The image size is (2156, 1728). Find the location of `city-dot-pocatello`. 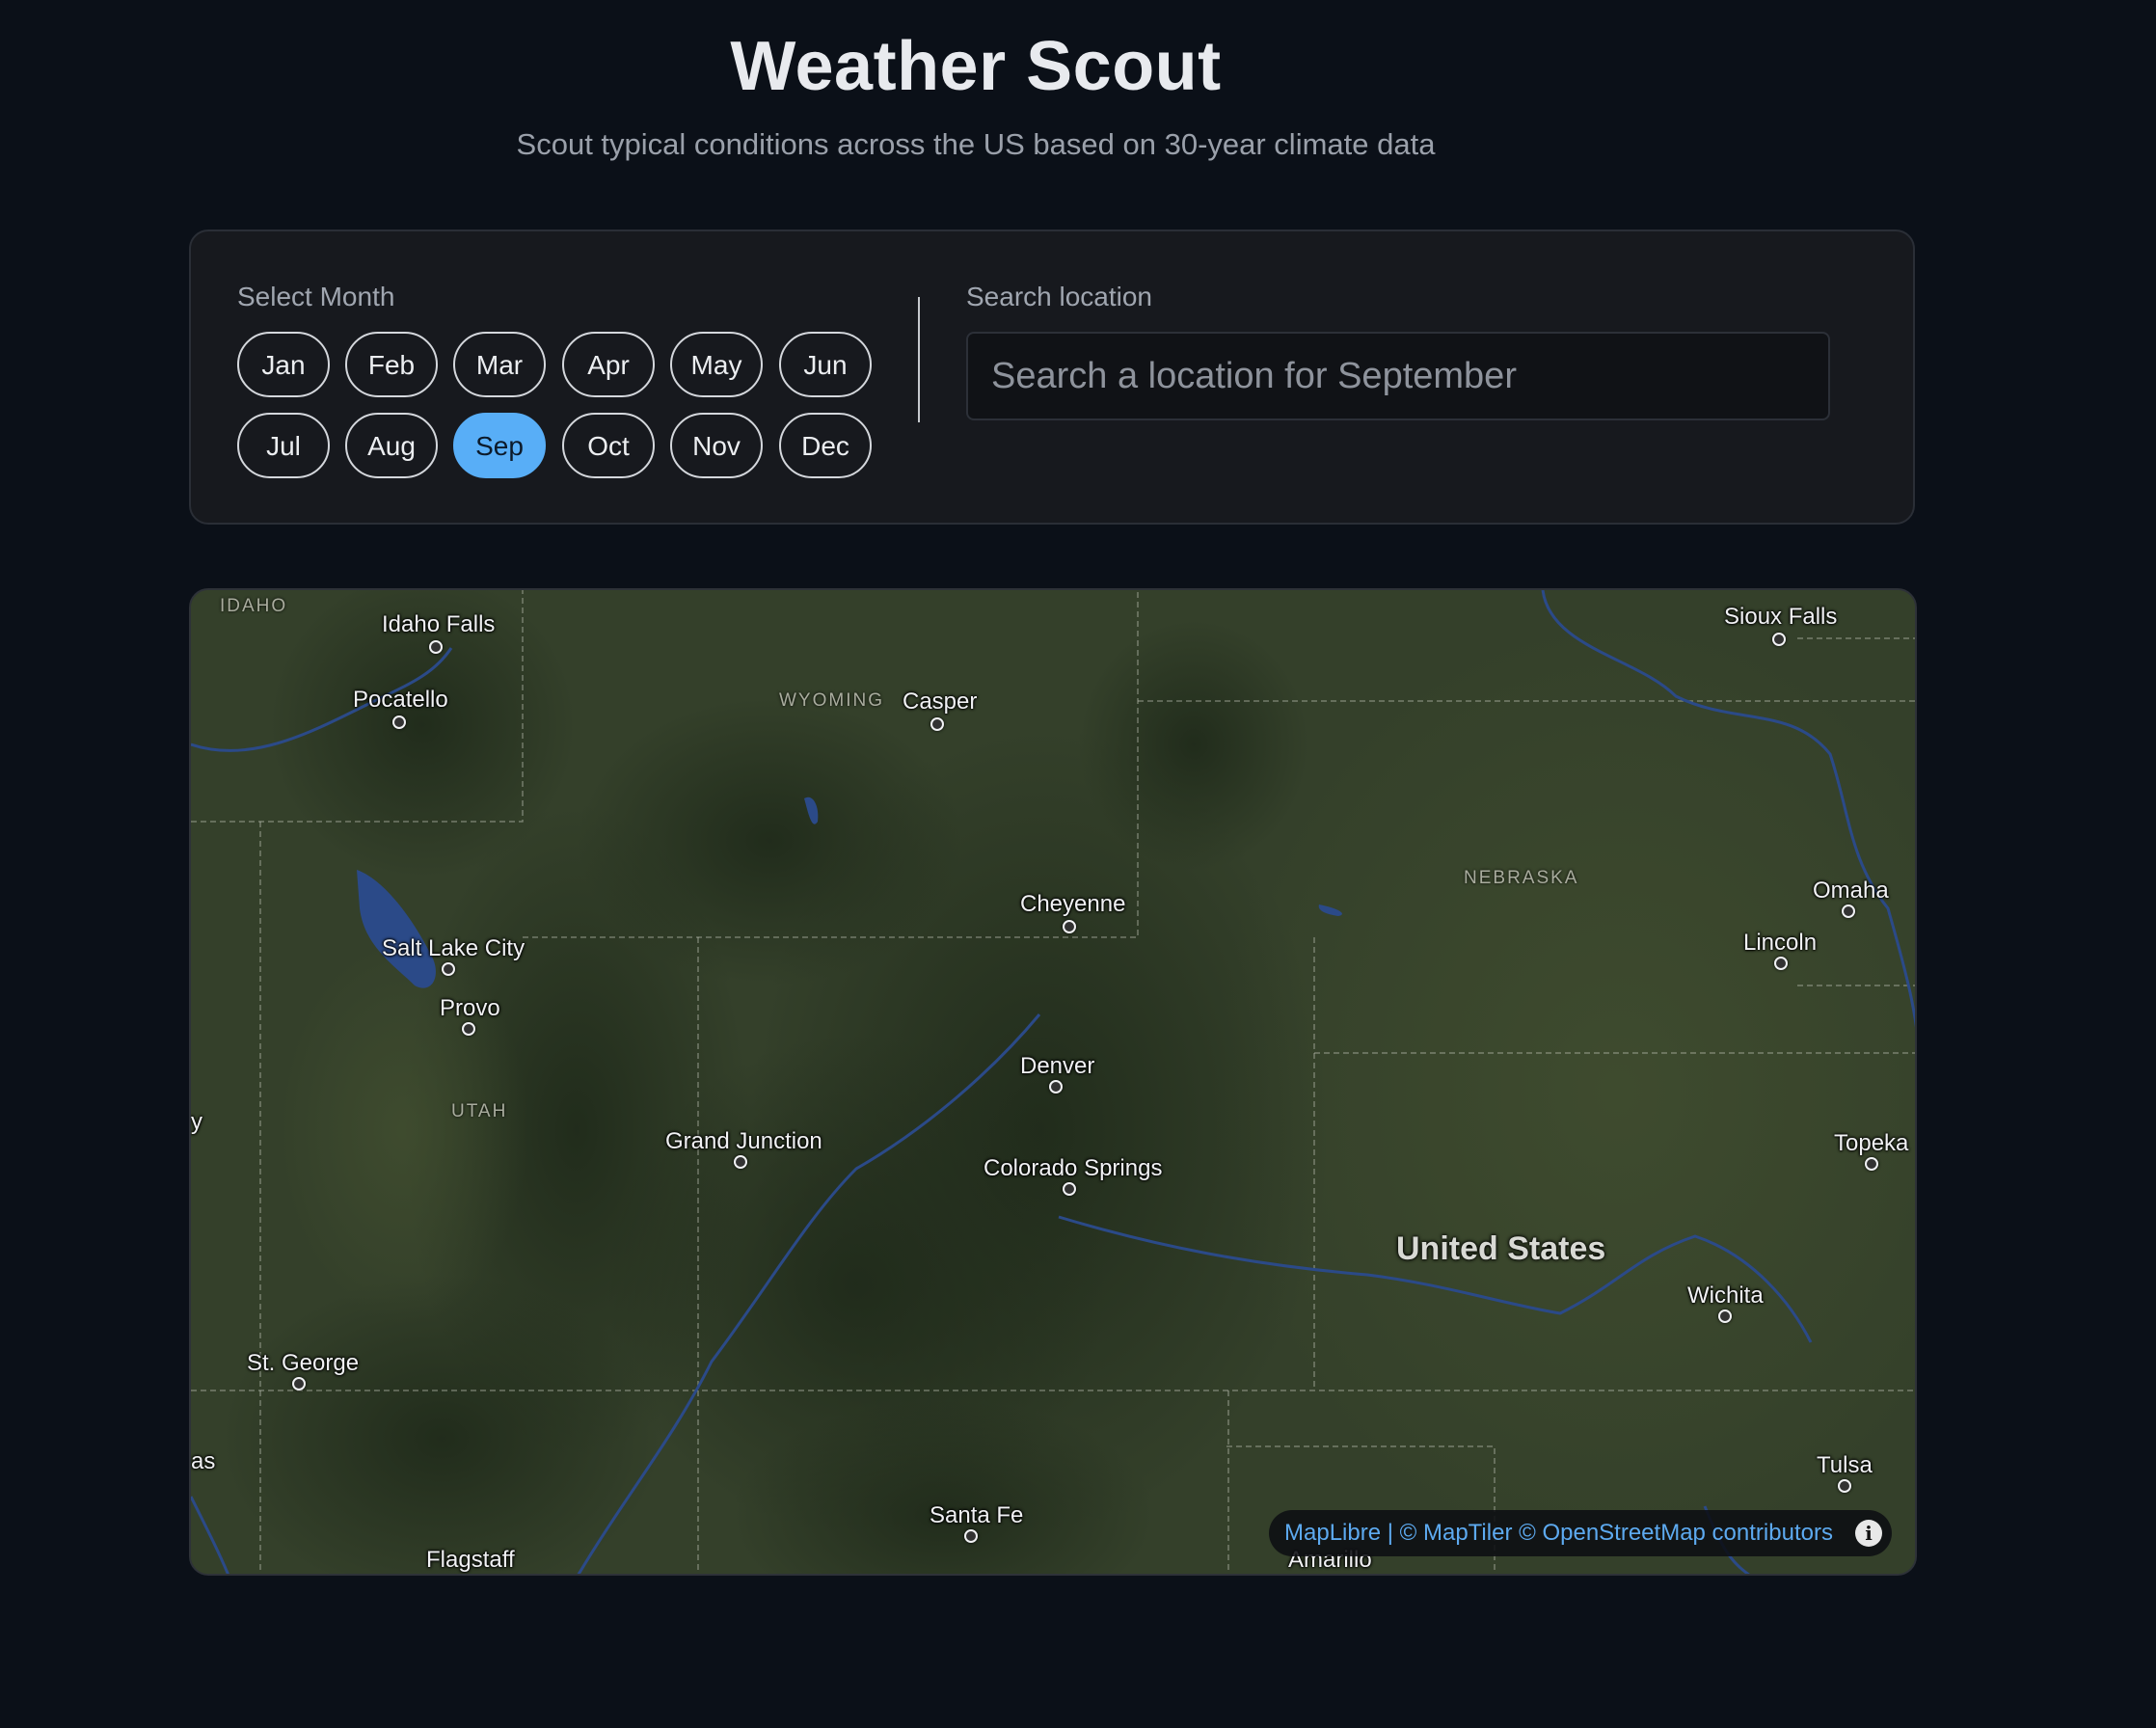

city-dot-pocatello is located at coordinates (399, 722).